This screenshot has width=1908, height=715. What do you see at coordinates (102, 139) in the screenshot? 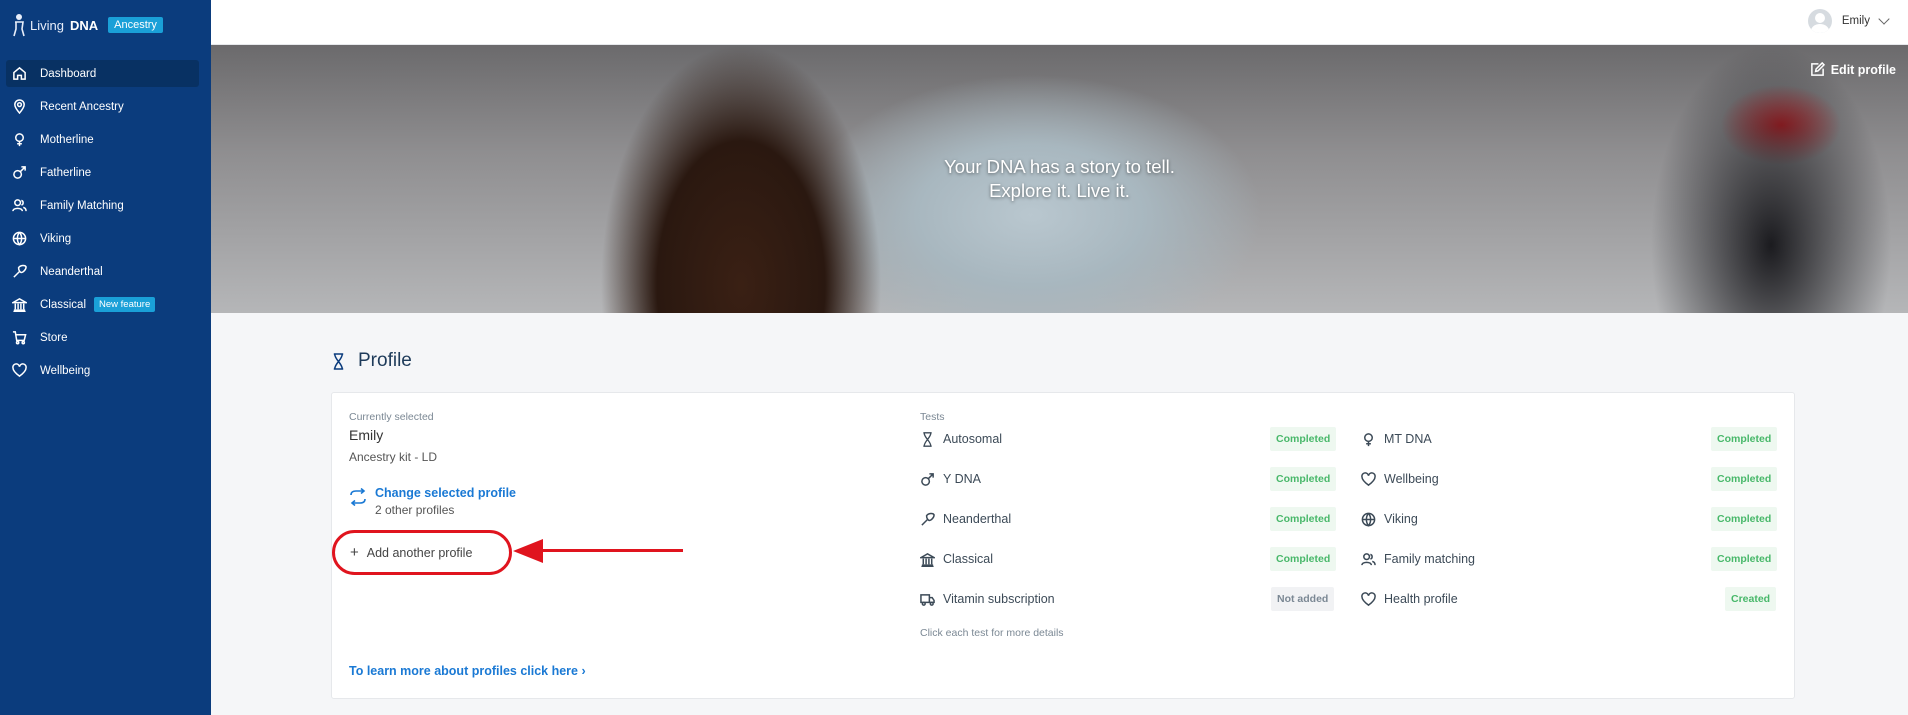
I see `sidebar-item-motherline: Motherline` at bounding box center [102, 139].